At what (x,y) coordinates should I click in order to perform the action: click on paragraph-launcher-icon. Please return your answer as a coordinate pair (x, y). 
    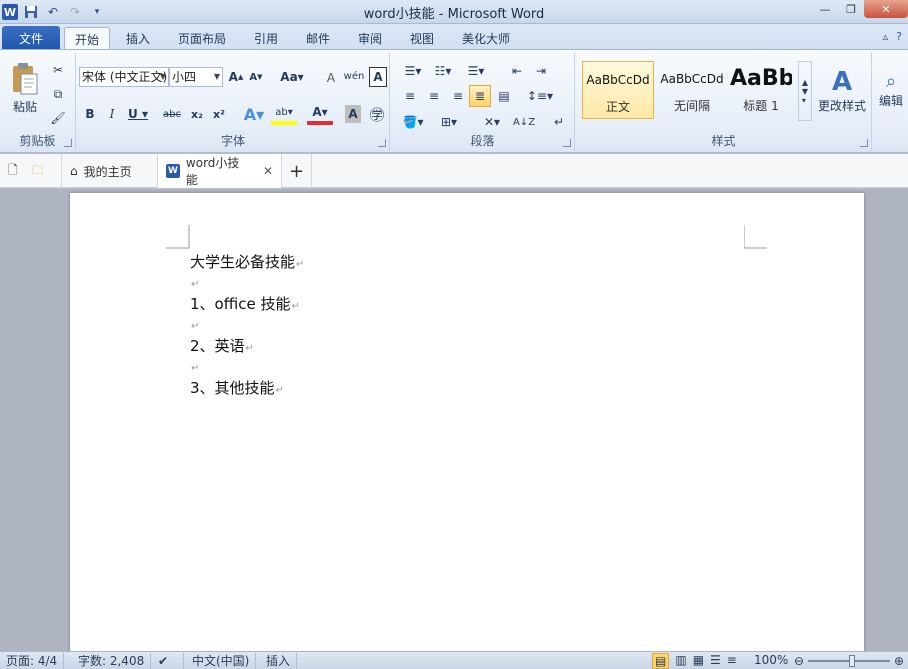
    Looking at the image, I should click on (567, 143).